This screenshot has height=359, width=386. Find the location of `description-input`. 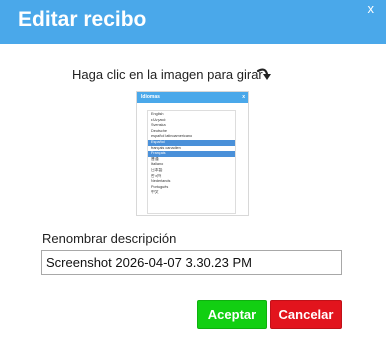

description-input is located at coordinates (191, 262).